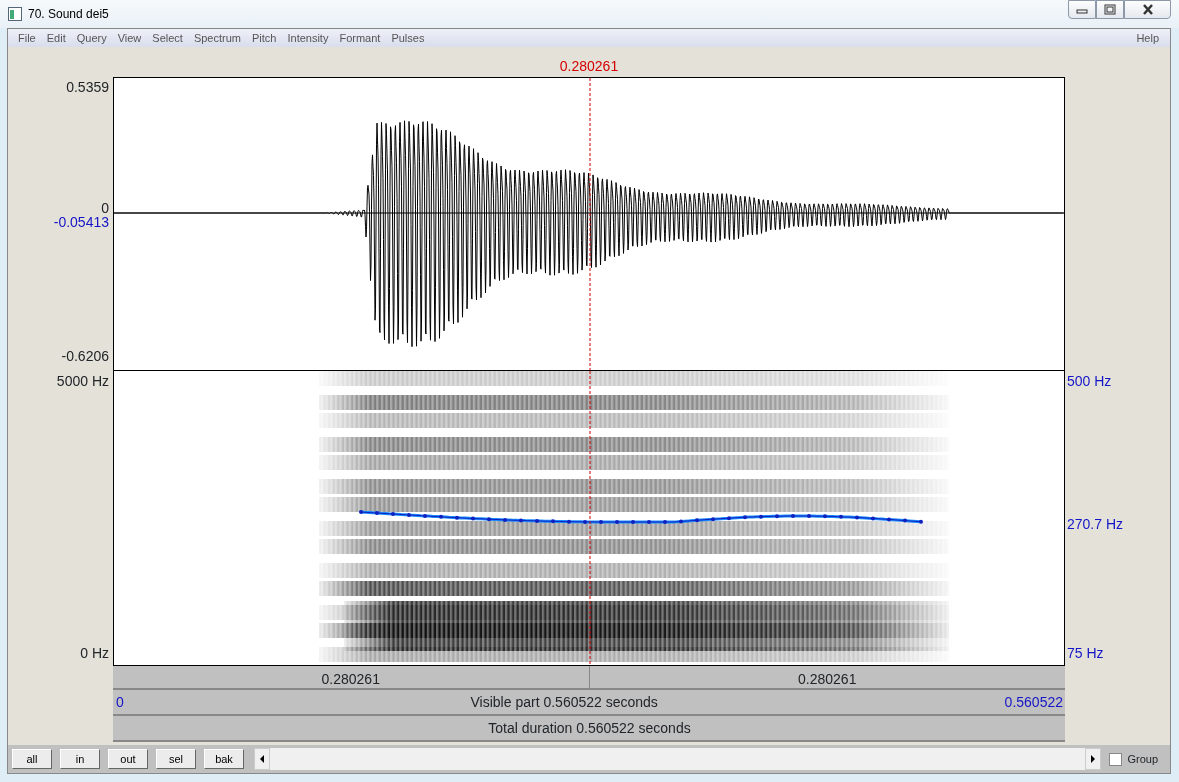 The width and height of the screenshot is (1179, 782). Describe the element at coordinates (87, 87) in the screenshot. I see `axis-max-label: 0.5359` at that location.